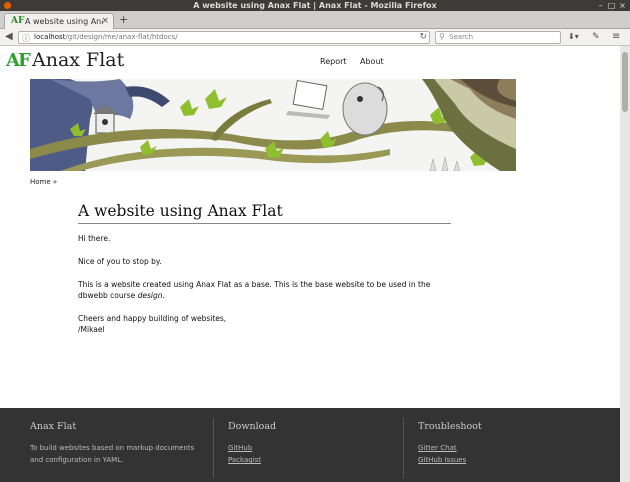 The height and width of the screenshot is (482, 630). What do you see at coordinates (264, 213) in the screenshot?
I see `page-title: A website using Anax Flat` at bounding box center [264, 213].